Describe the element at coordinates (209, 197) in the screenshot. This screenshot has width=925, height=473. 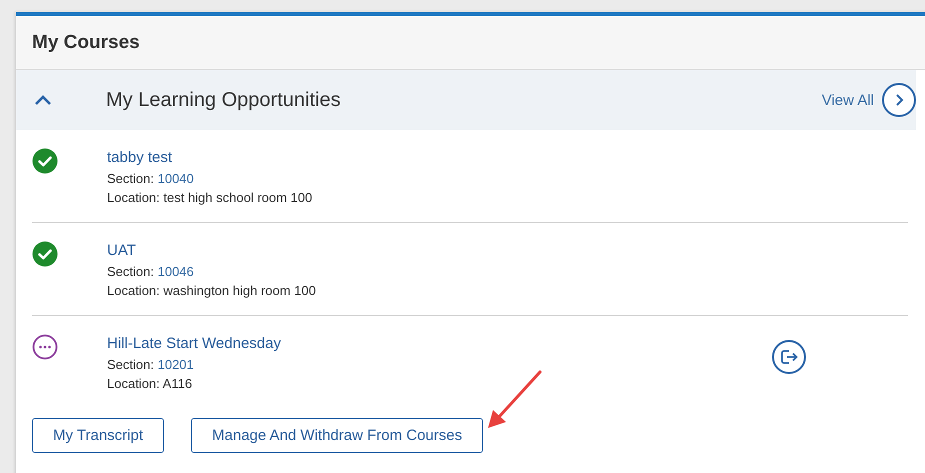
I see `course-location: Location: test high school room 100` at that location.